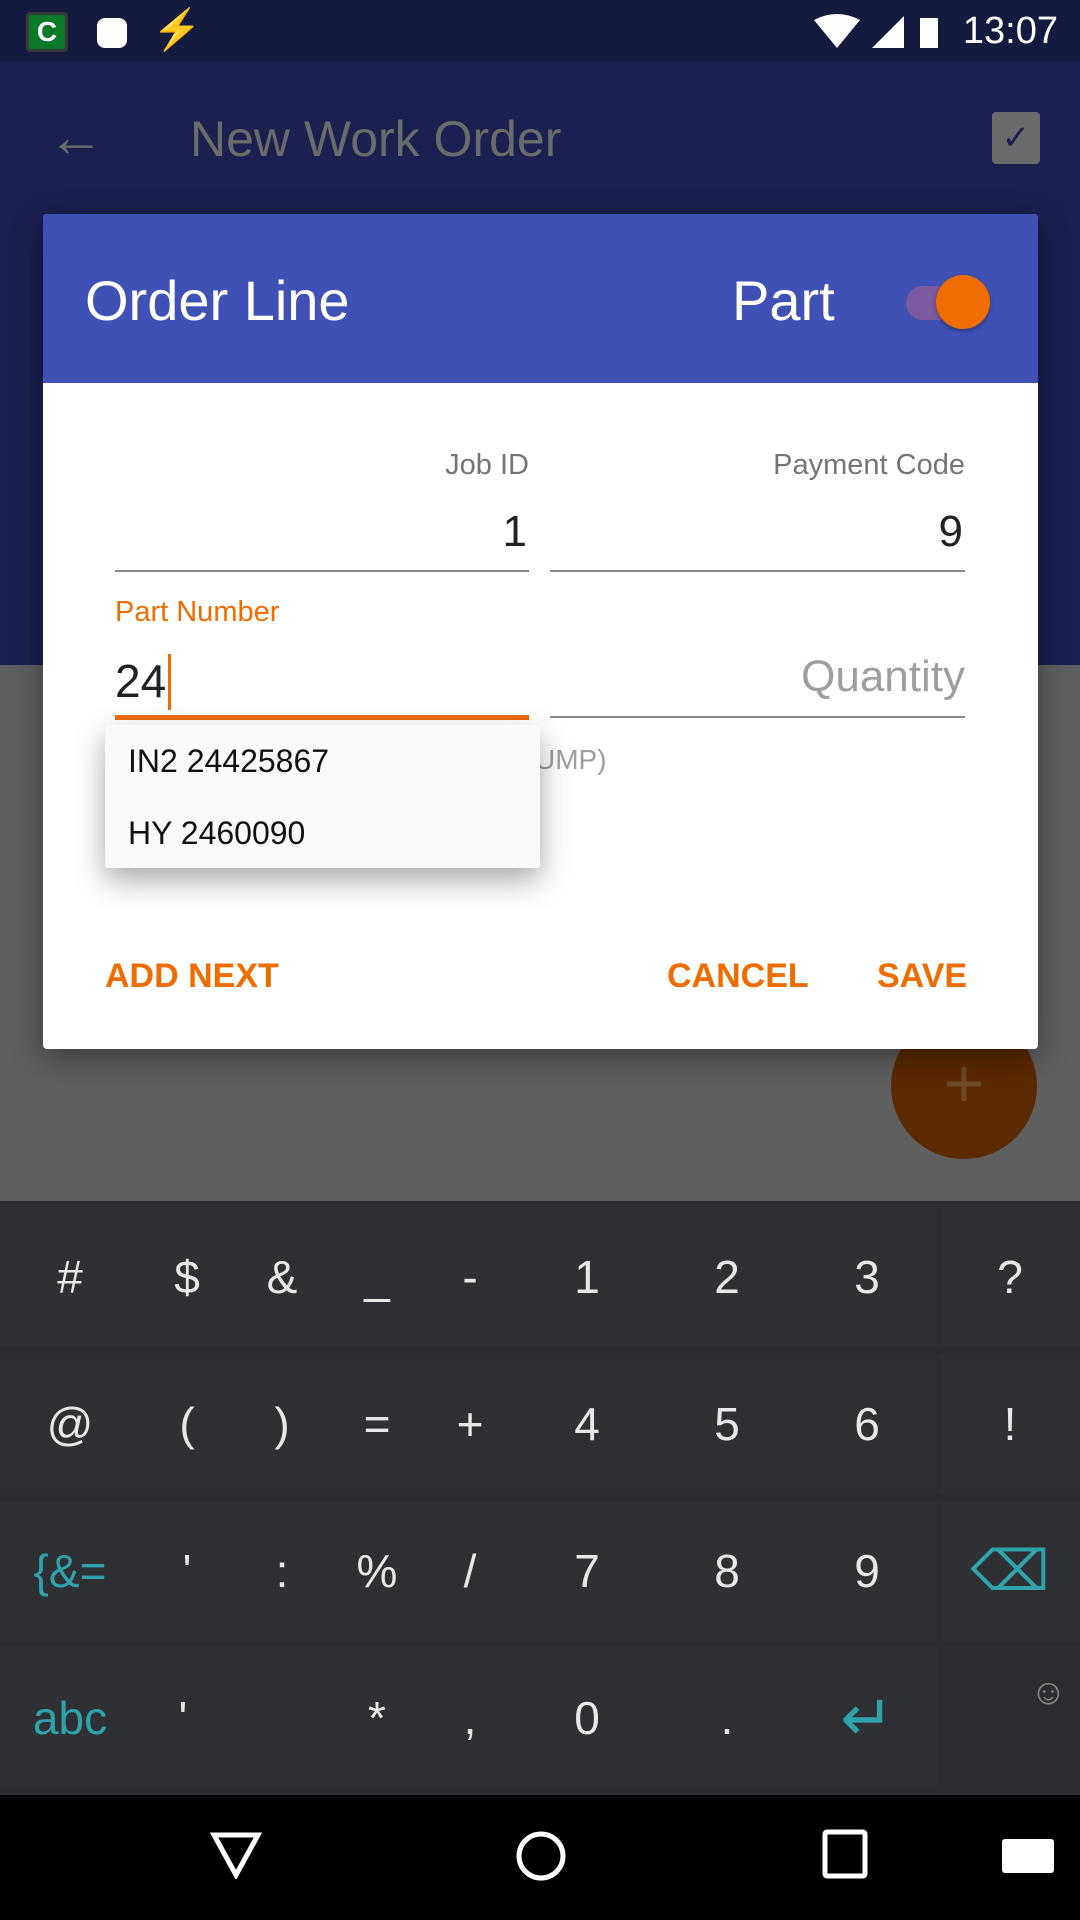  I want to click on key: 2, so click(727, 1277).